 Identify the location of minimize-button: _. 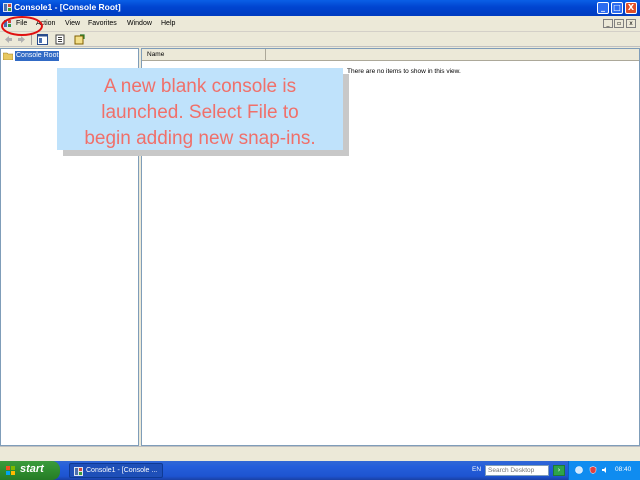
(603, 8).